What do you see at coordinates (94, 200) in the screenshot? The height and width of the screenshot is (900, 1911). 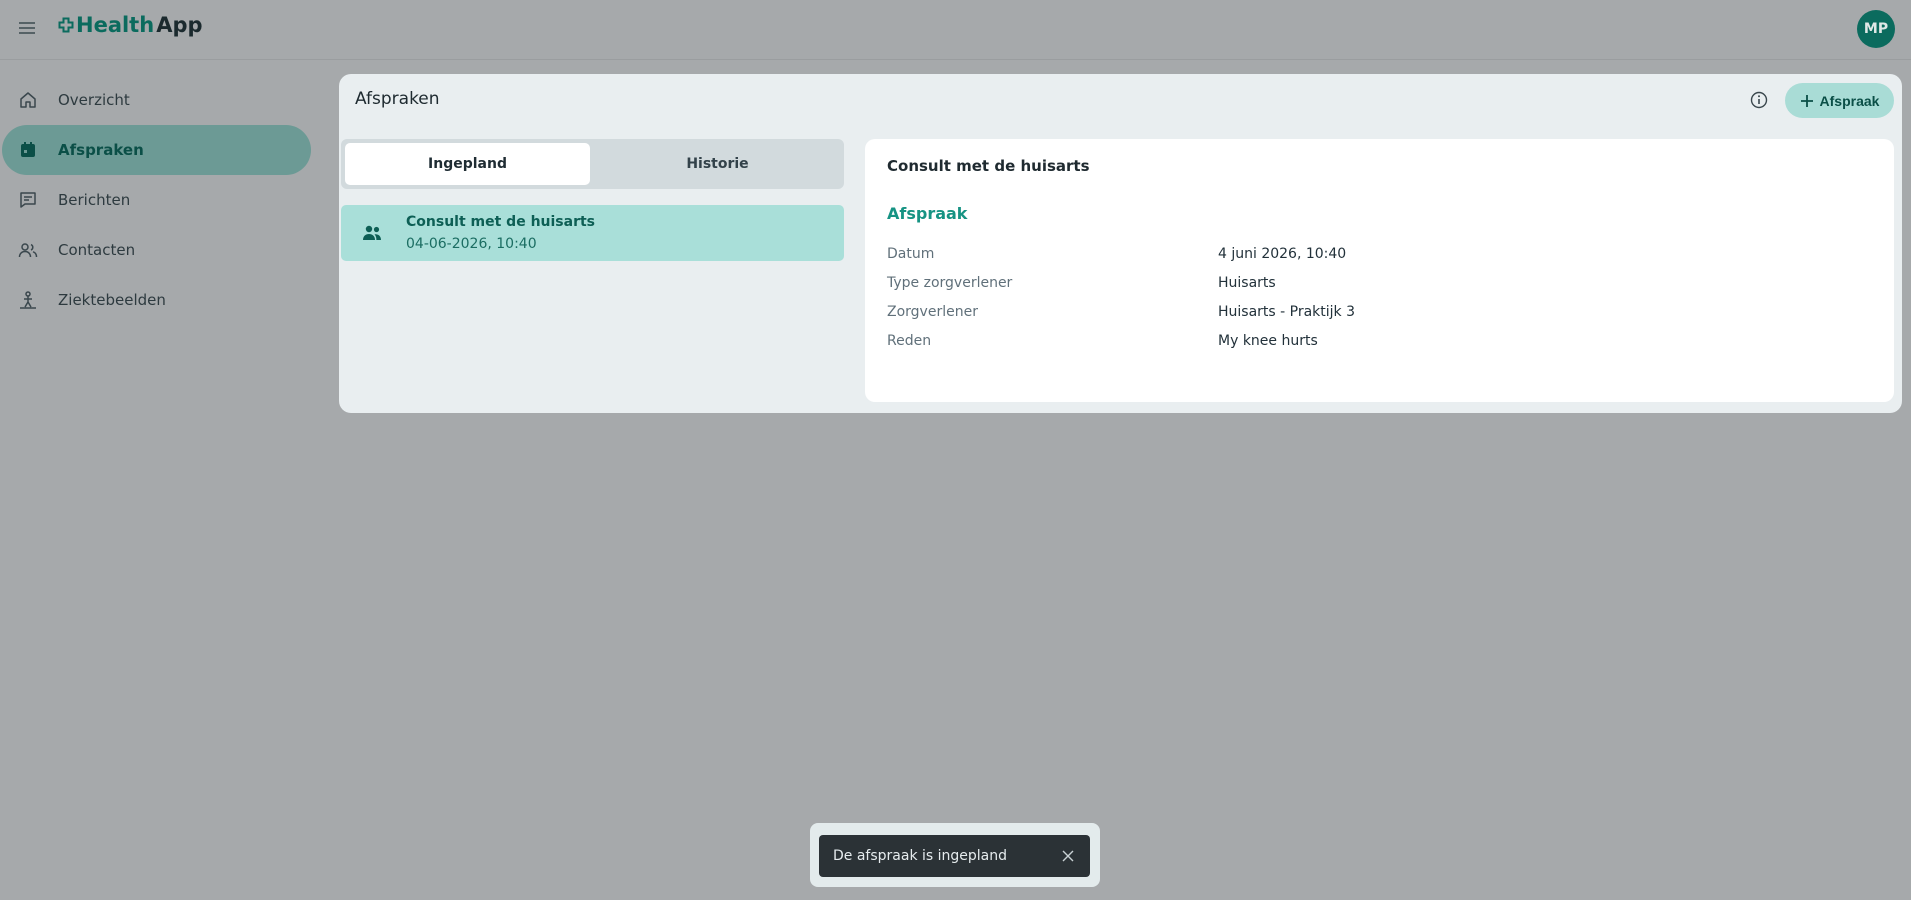 I see `sidebar-item-label: Berichten` at bounding box center [94, 200].